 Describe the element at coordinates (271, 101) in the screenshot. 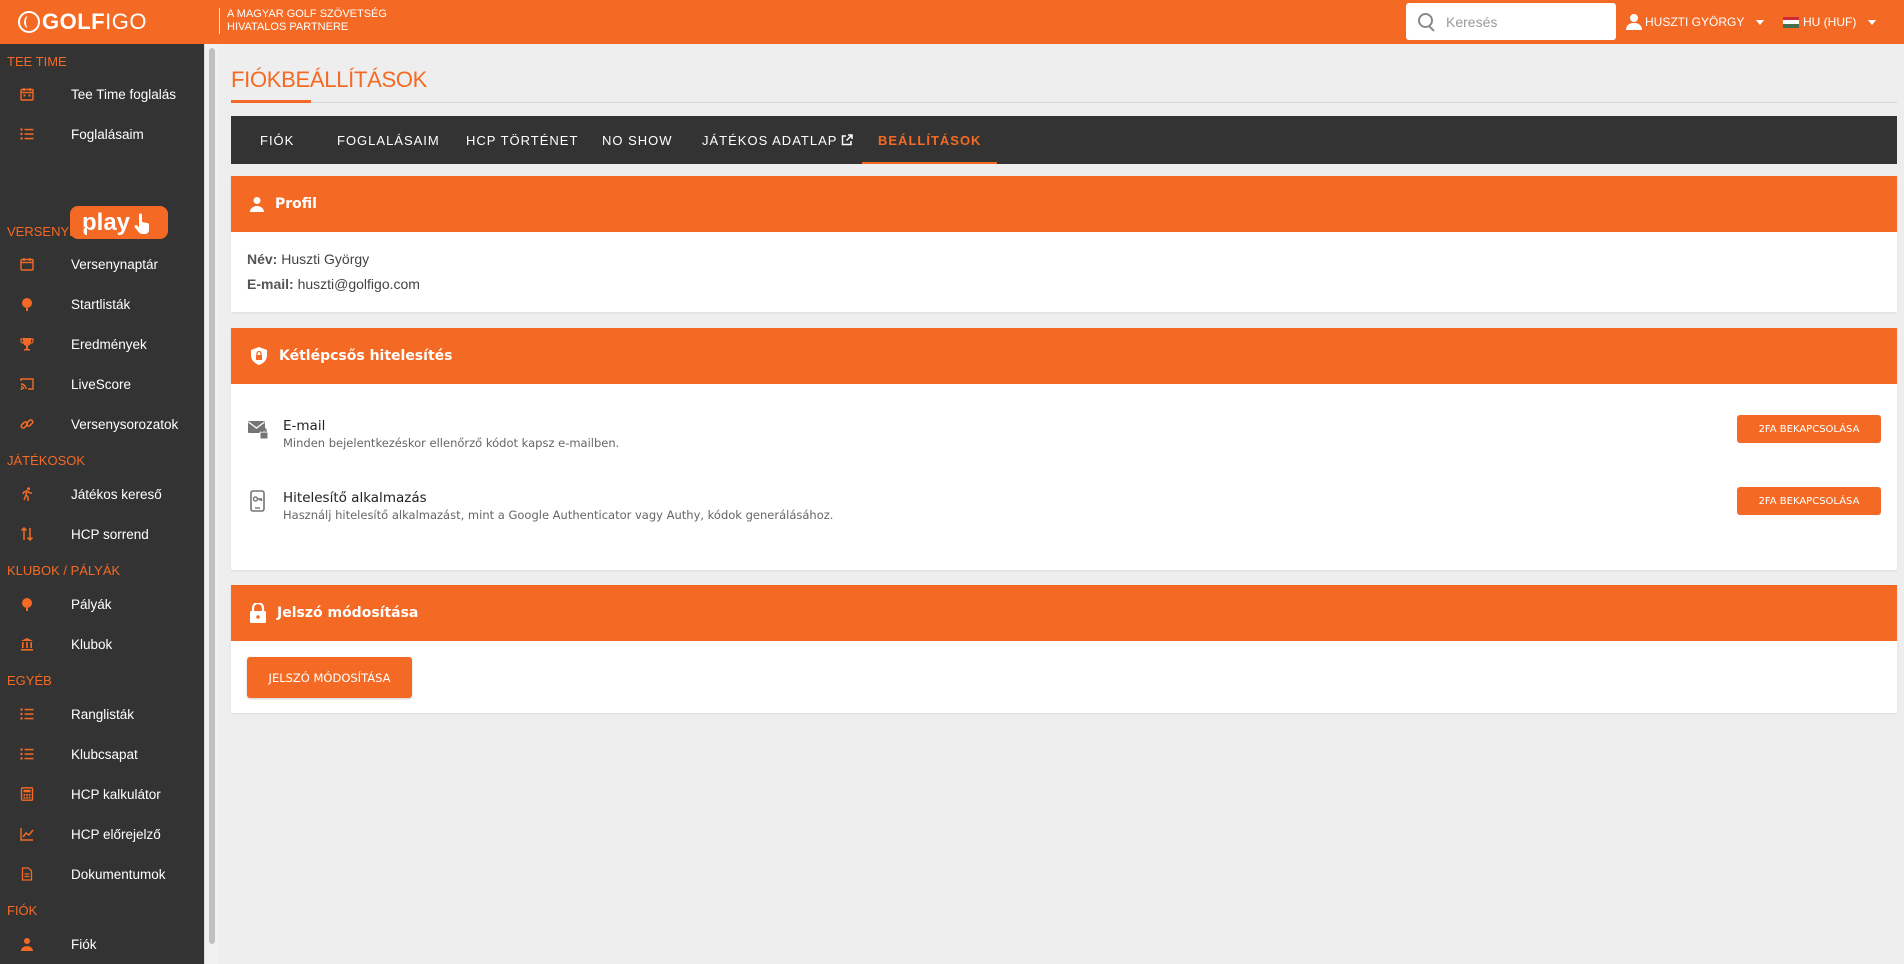

I see `title-accent-underline` at that location.